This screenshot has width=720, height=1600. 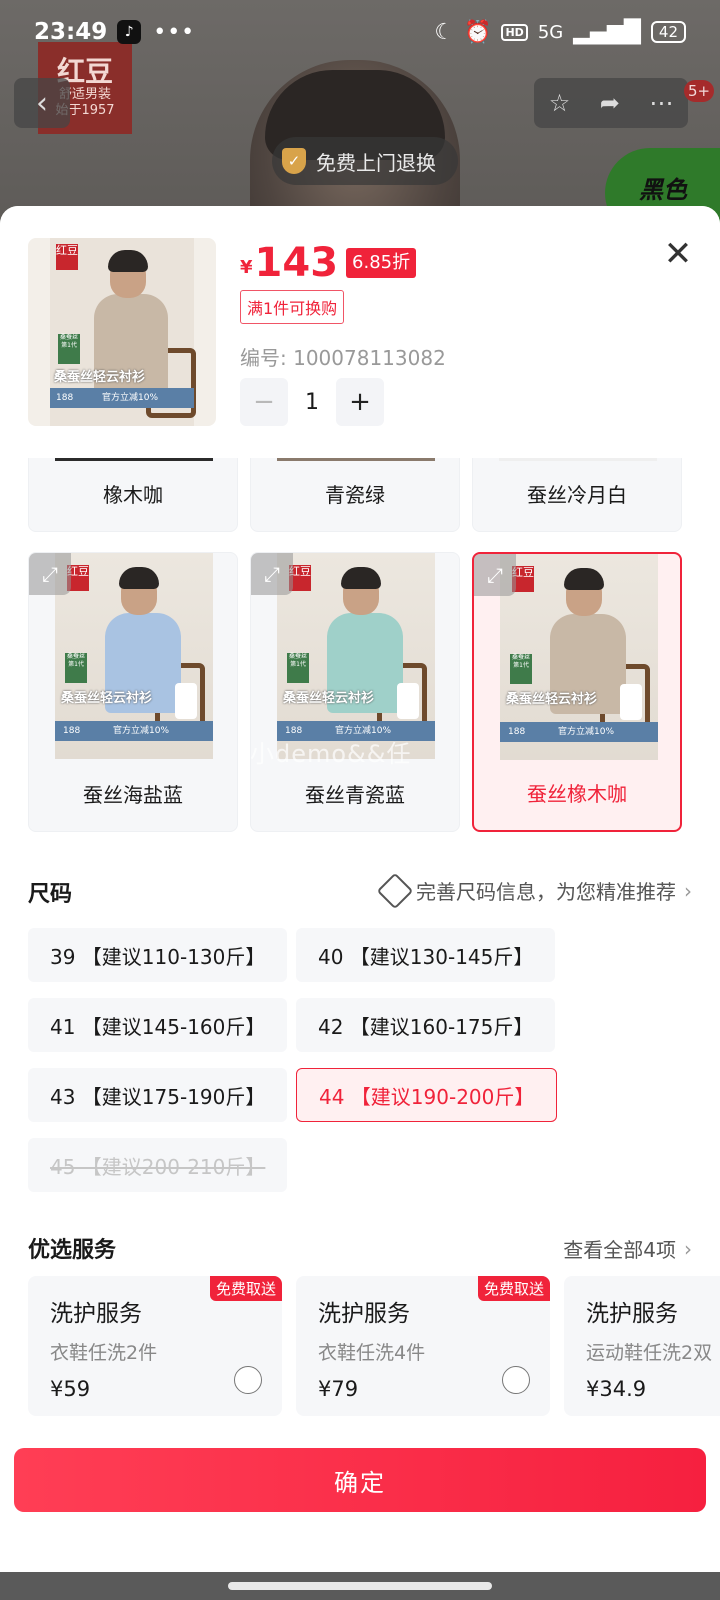 What do you see at coordinates (649, 1353) in the screenshot?
I see `service-desc: 运动鞋任洗2双` at bounding box center [649, 1353].